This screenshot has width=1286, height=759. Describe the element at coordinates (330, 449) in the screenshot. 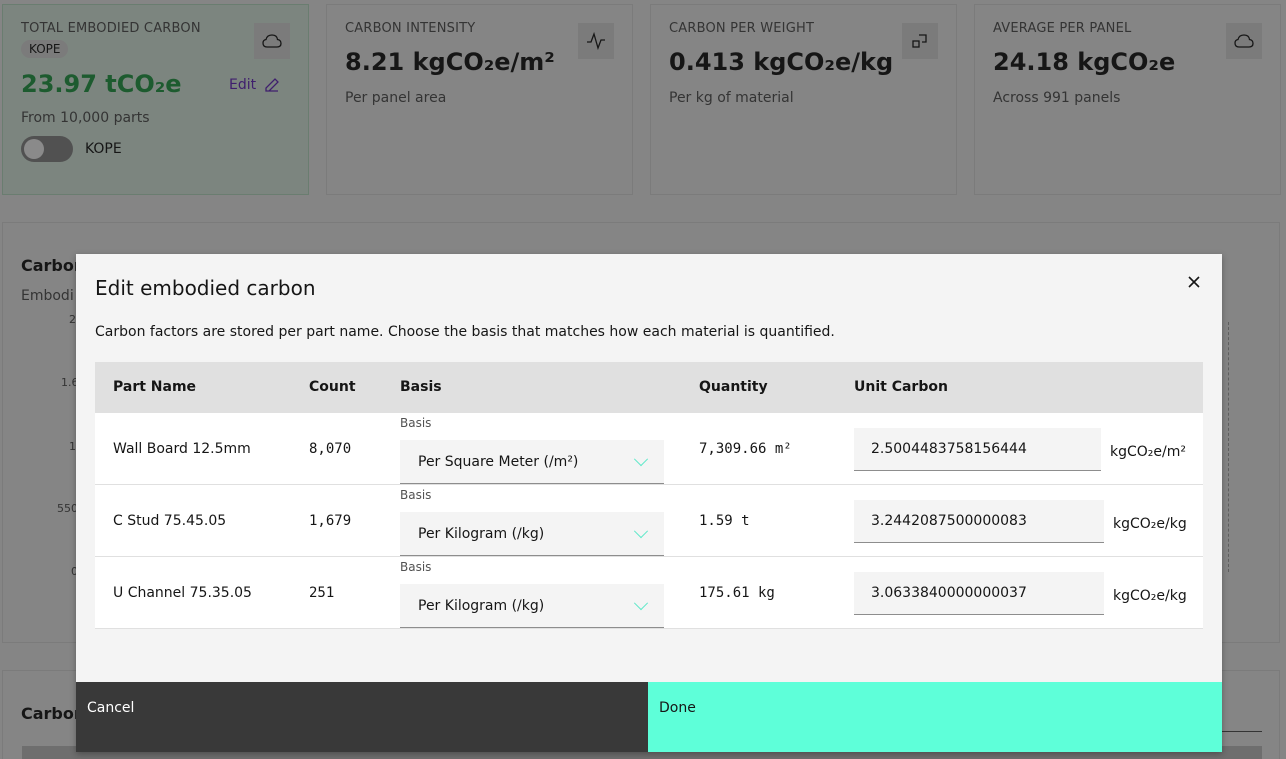

I see `part-count: 8,070` at that location.